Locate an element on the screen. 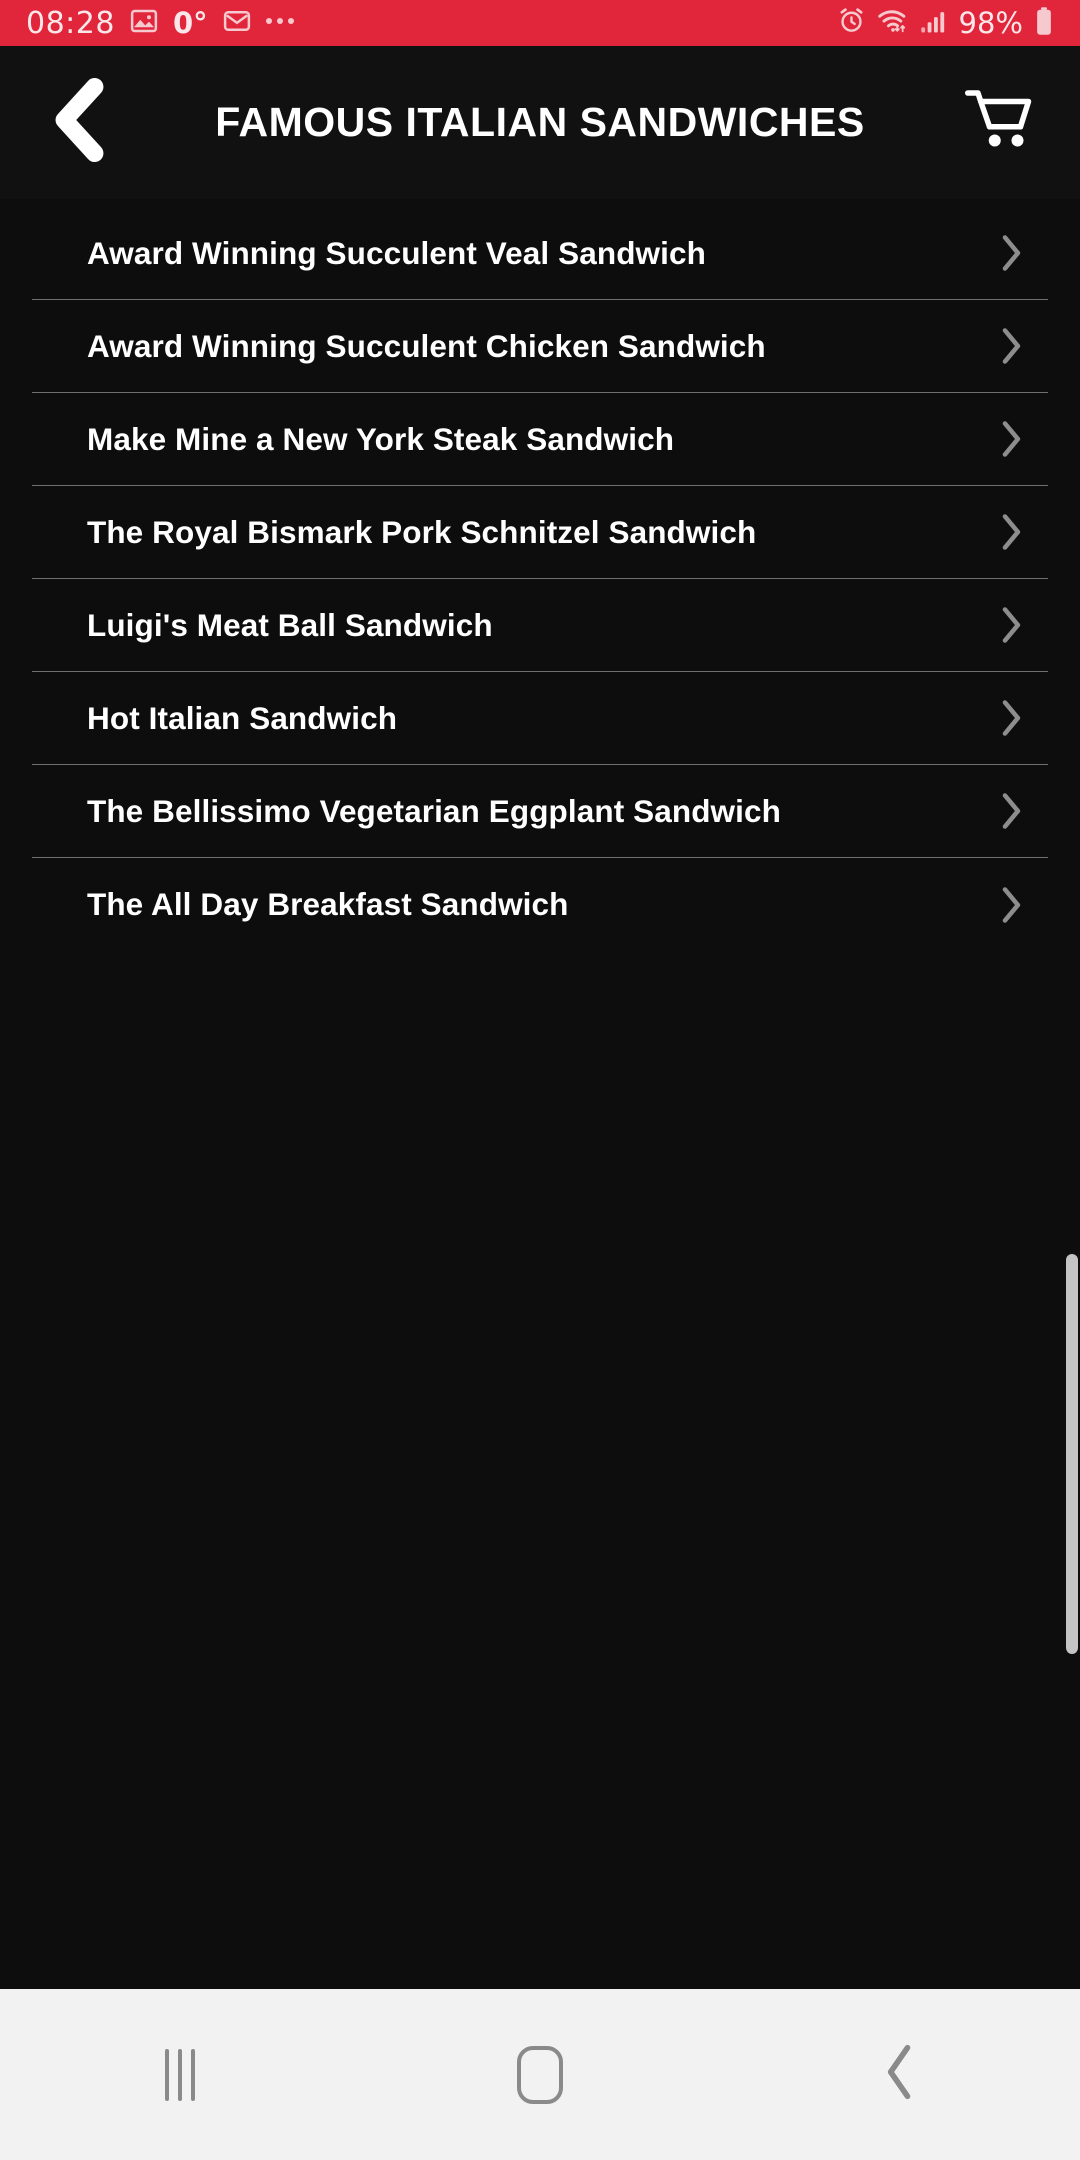 Image resolution: width=1080 pixels, height=2160 pixels. android-nav-bar is located at coordinates (540, 2074).